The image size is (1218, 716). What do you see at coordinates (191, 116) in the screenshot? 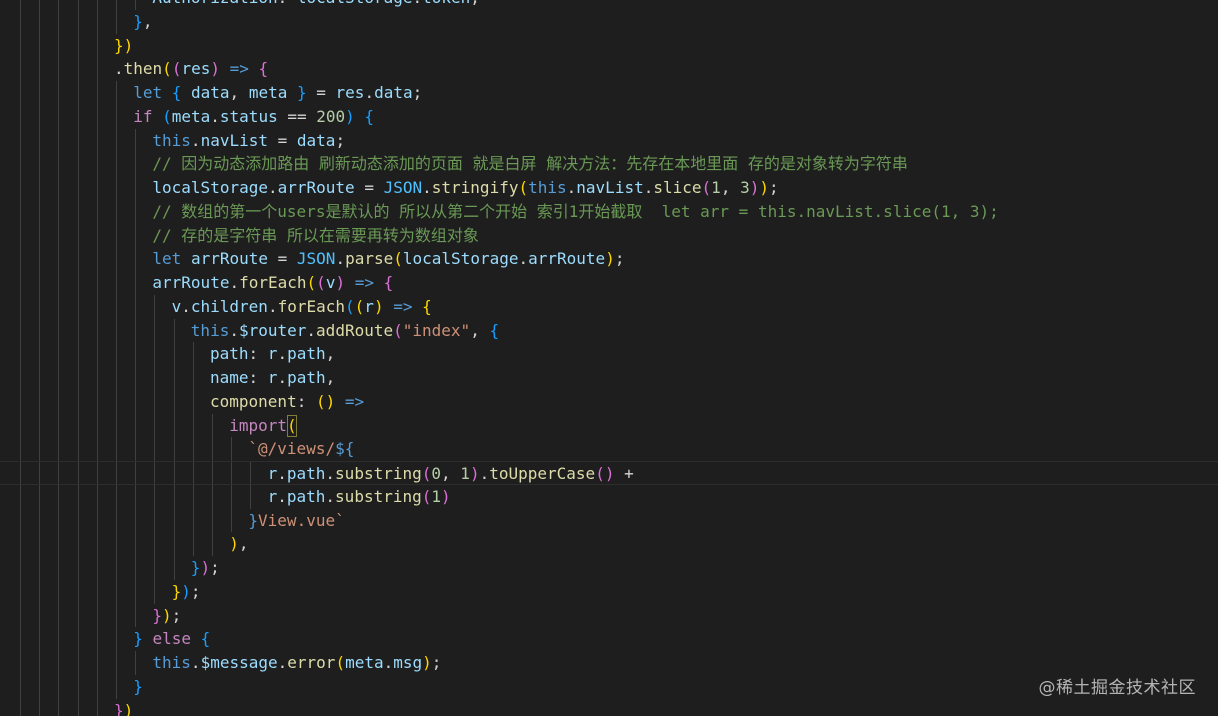
I see `code-token: meta` at bounding box center [191, 116].